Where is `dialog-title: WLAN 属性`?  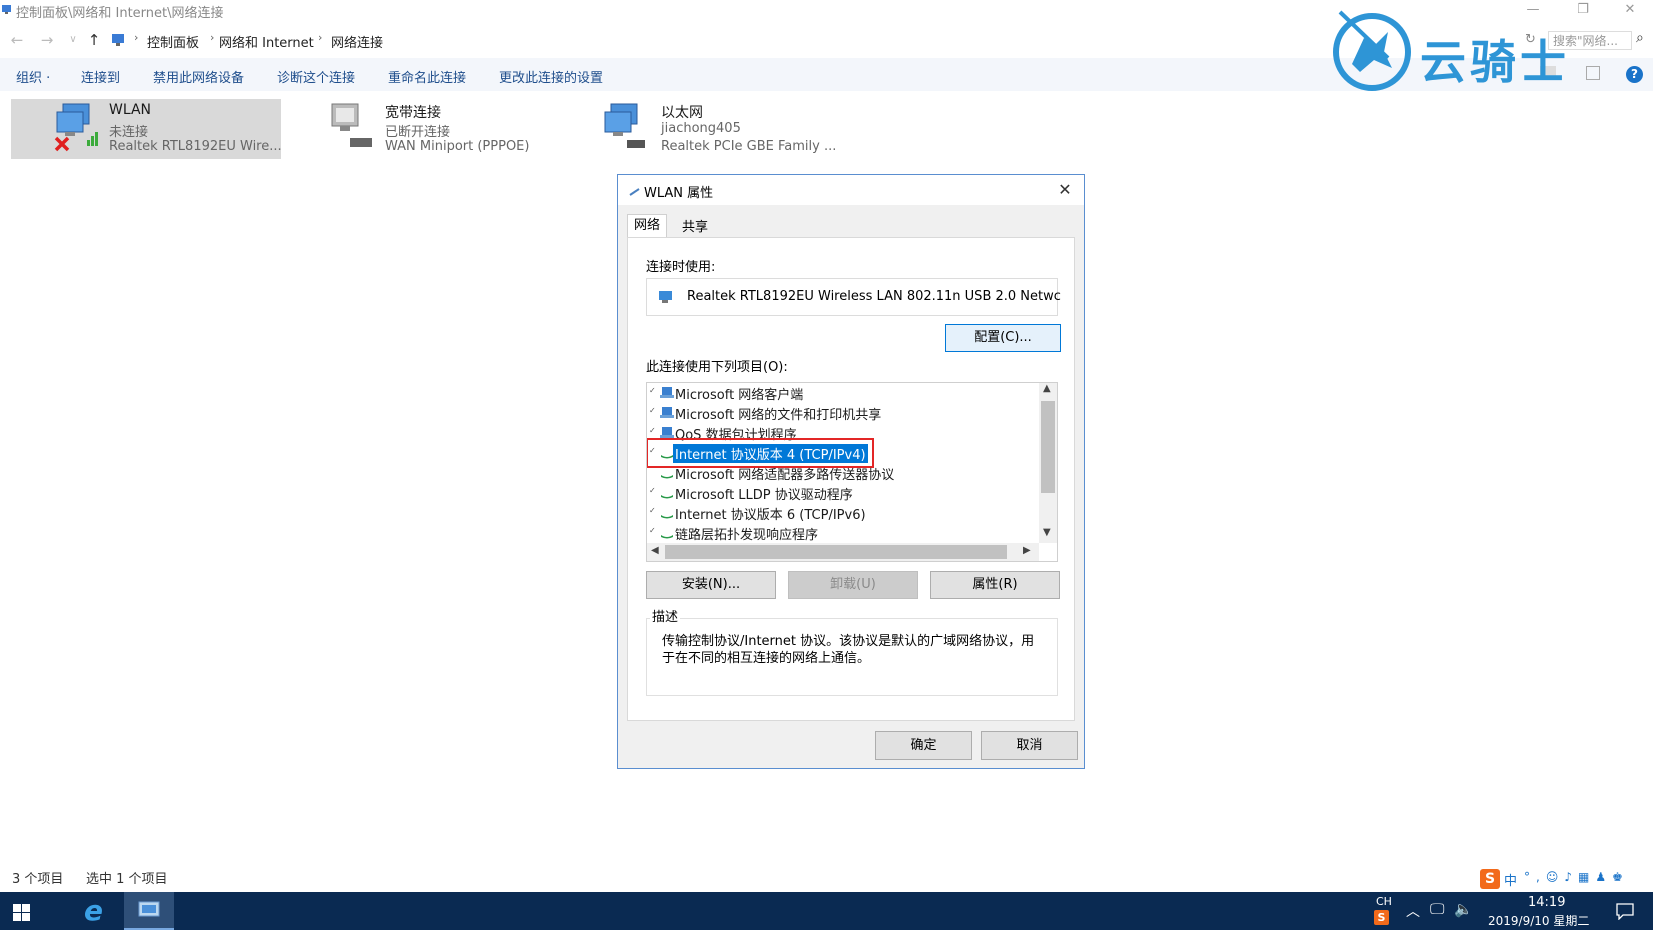
dialog-title: WLAN 属性 is located at coordinates (679, 193).